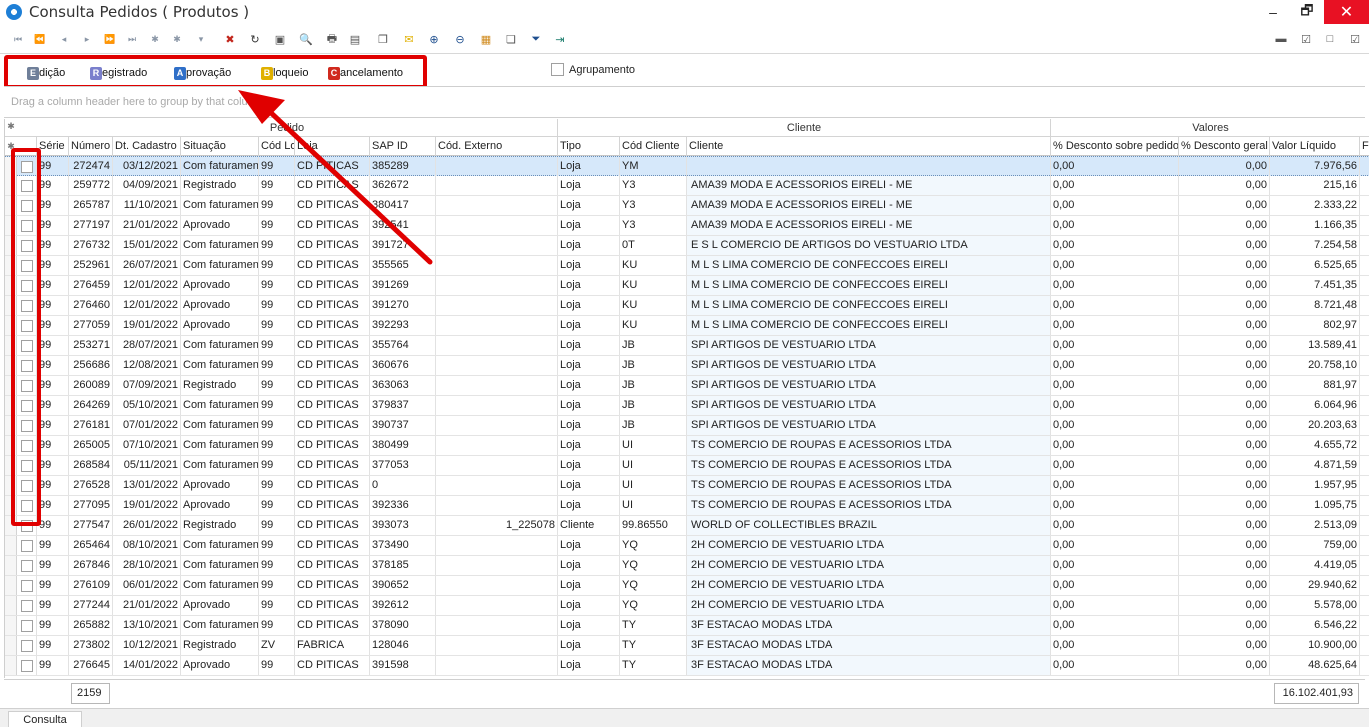  Describe the element at coordinates (804, 128) in the screenshot. I see `band-cliente: Cliente` at that location.